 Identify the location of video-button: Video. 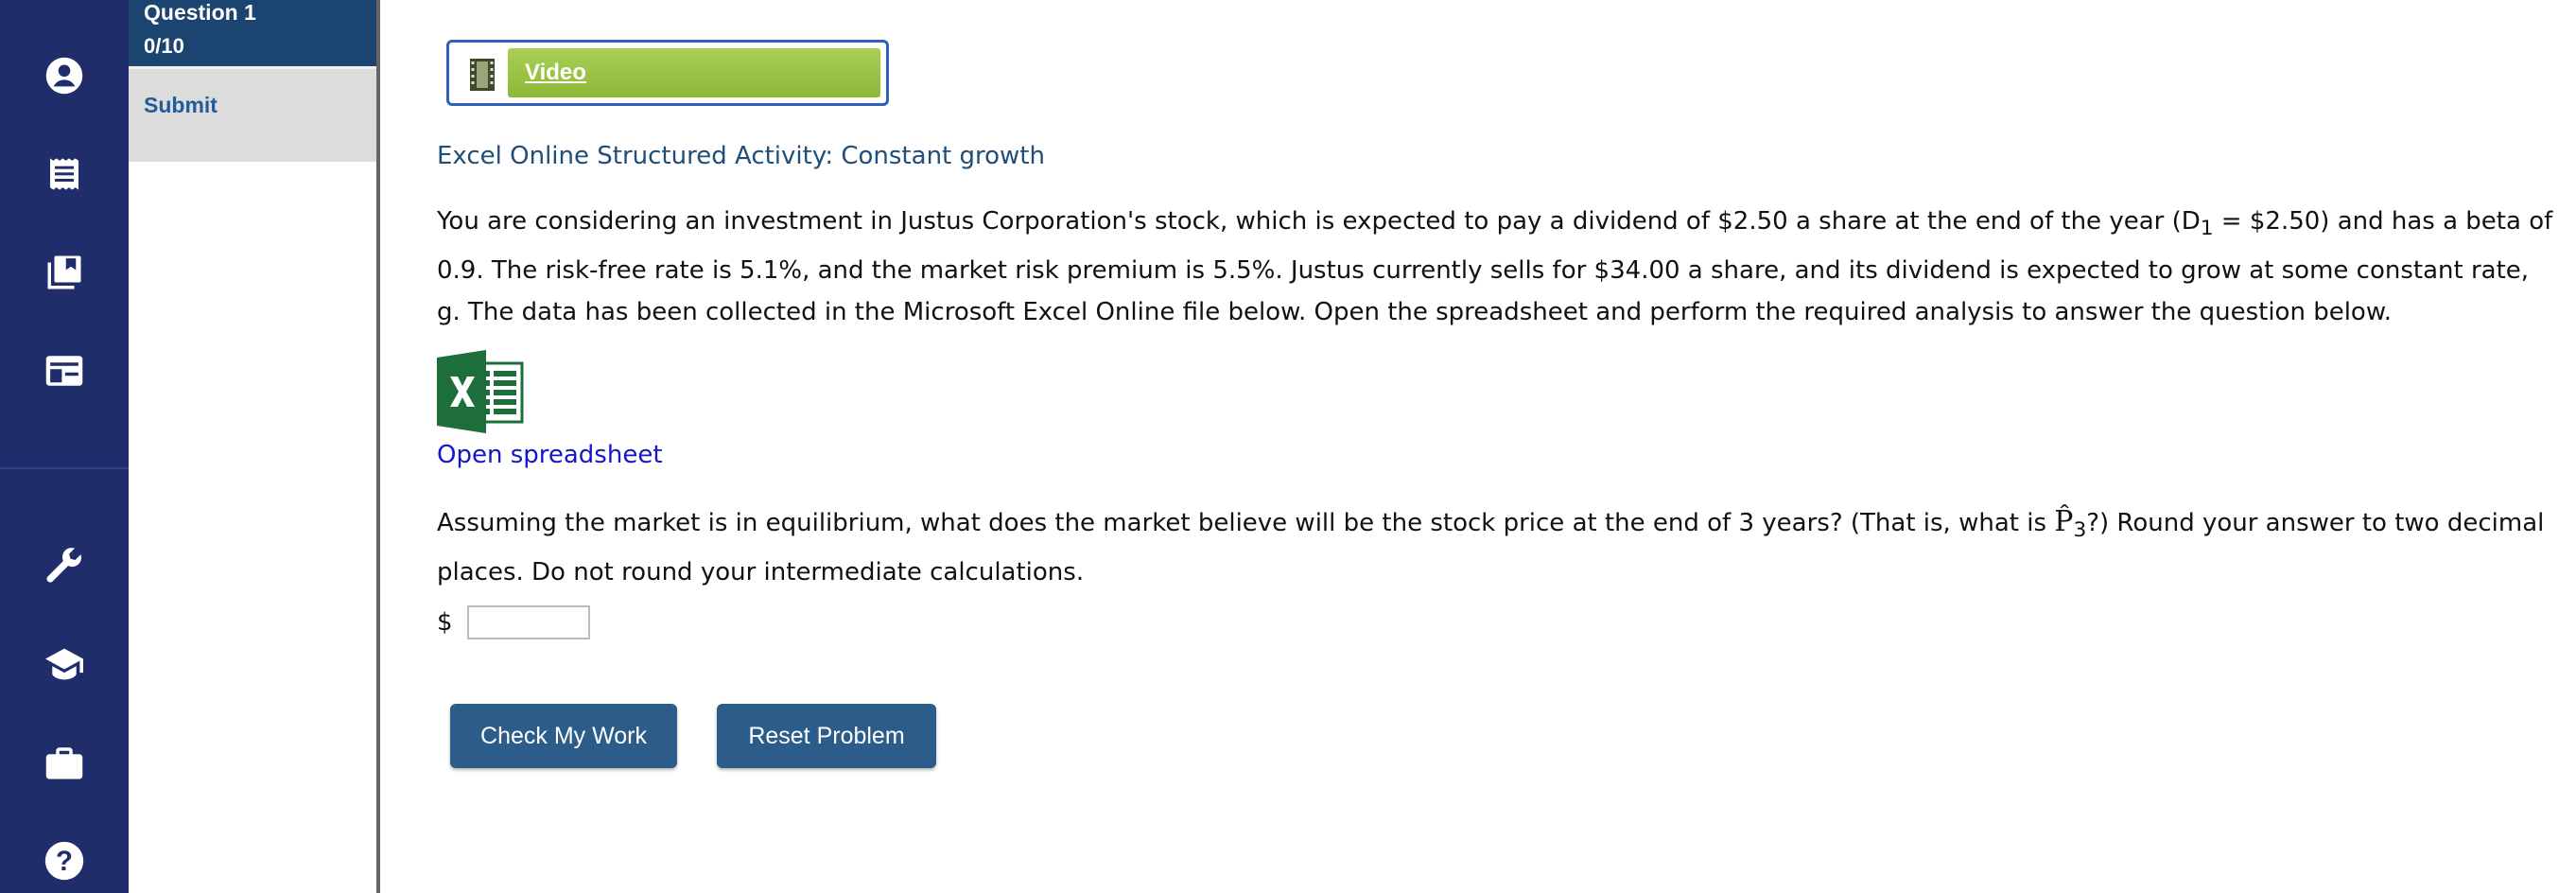
(667, 73).